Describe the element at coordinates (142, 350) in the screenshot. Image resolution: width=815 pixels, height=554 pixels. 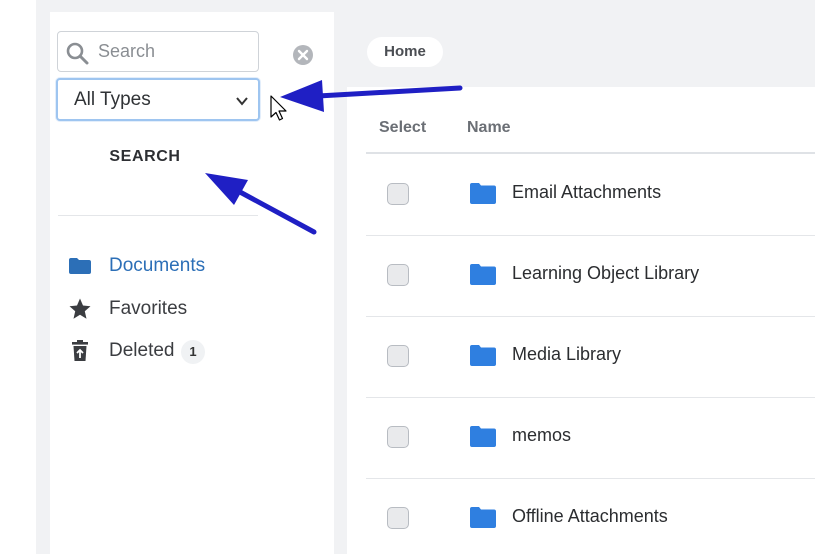
I see `sidebar-item-label: Deleted` at that location.